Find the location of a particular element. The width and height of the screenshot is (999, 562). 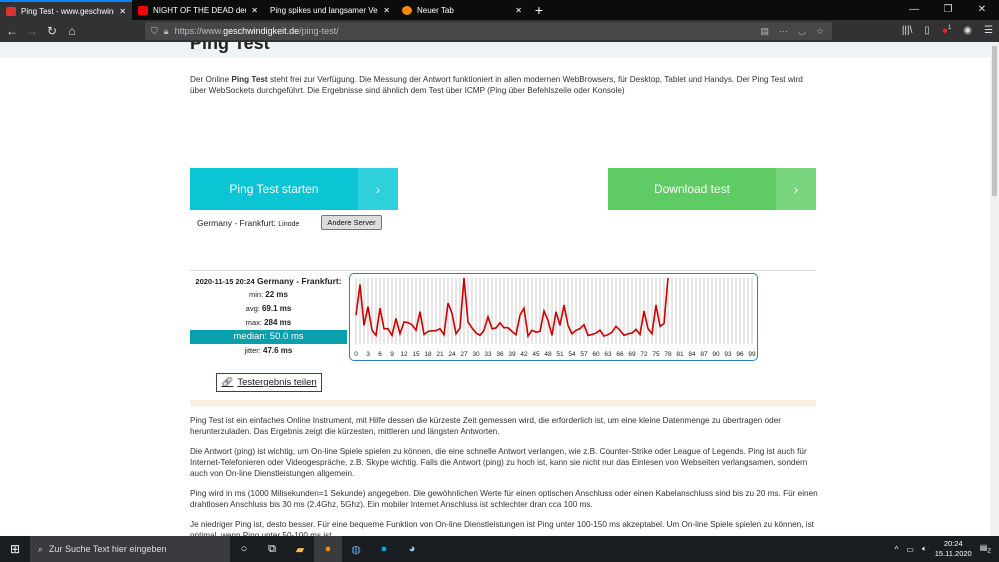

steam-icon: ◕ is located at coordinates (412, 549).